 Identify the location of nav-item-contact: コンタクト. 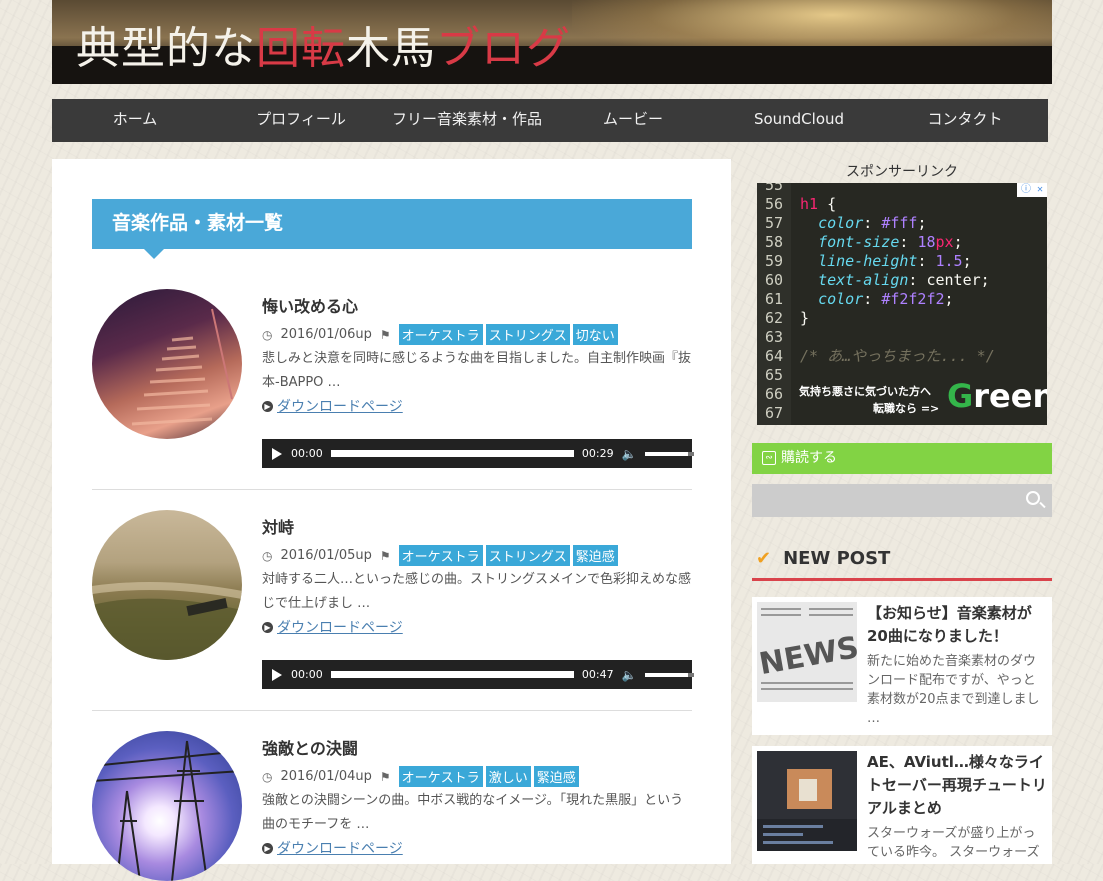
(965, 120).